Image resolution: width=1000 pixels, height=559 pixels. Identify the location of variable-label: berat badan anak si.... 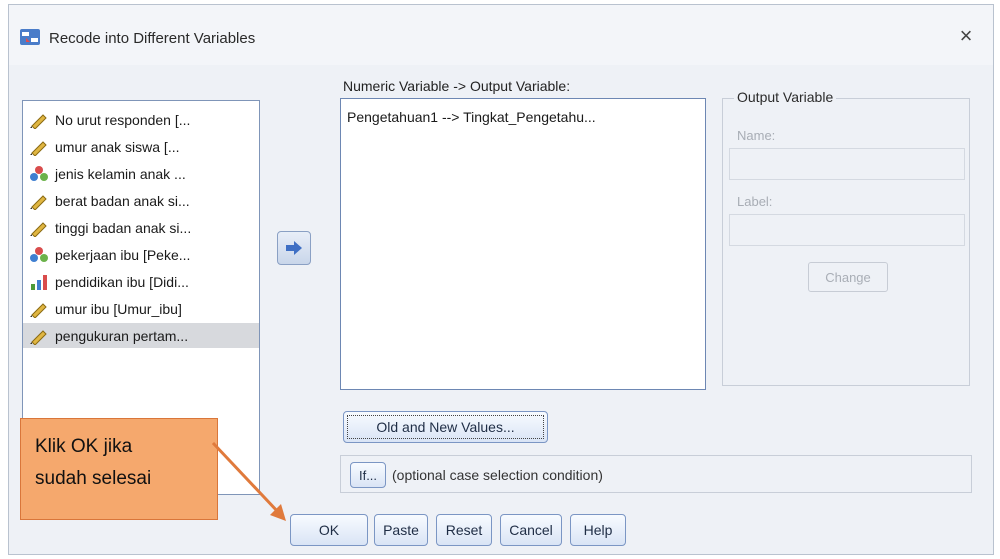
(122, 200).